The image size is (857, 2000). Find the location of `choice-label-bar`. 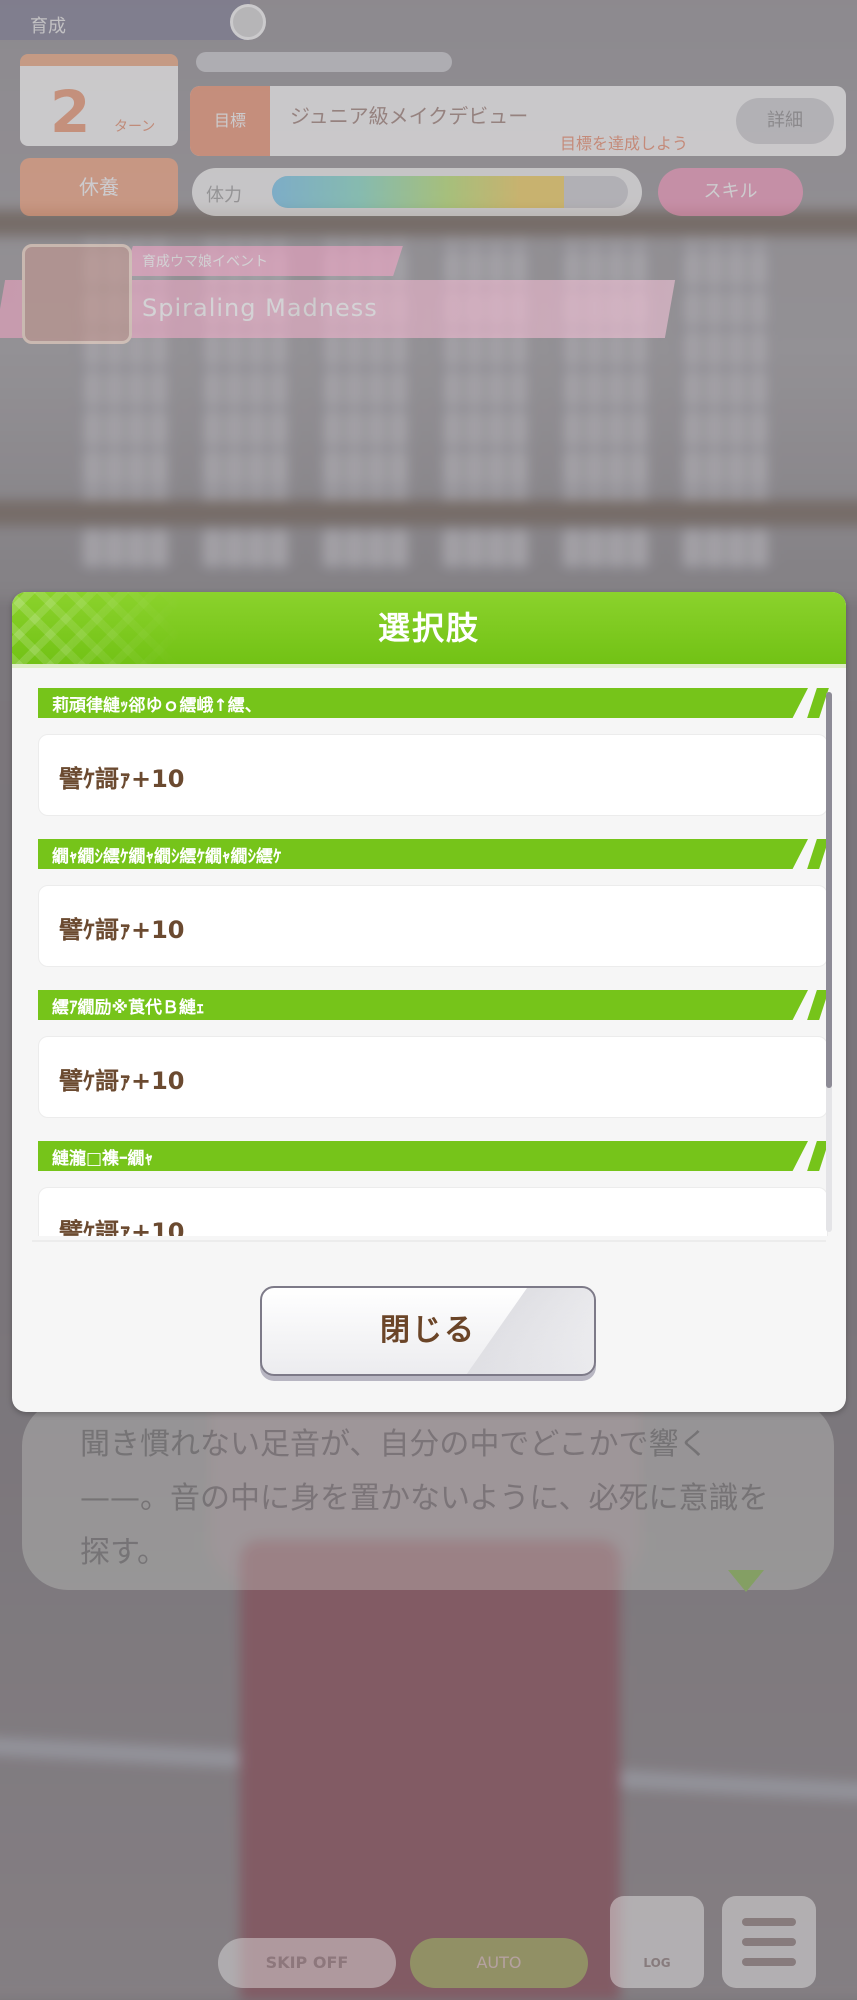

choice-label-bar is located at coordinates (423, 1156).